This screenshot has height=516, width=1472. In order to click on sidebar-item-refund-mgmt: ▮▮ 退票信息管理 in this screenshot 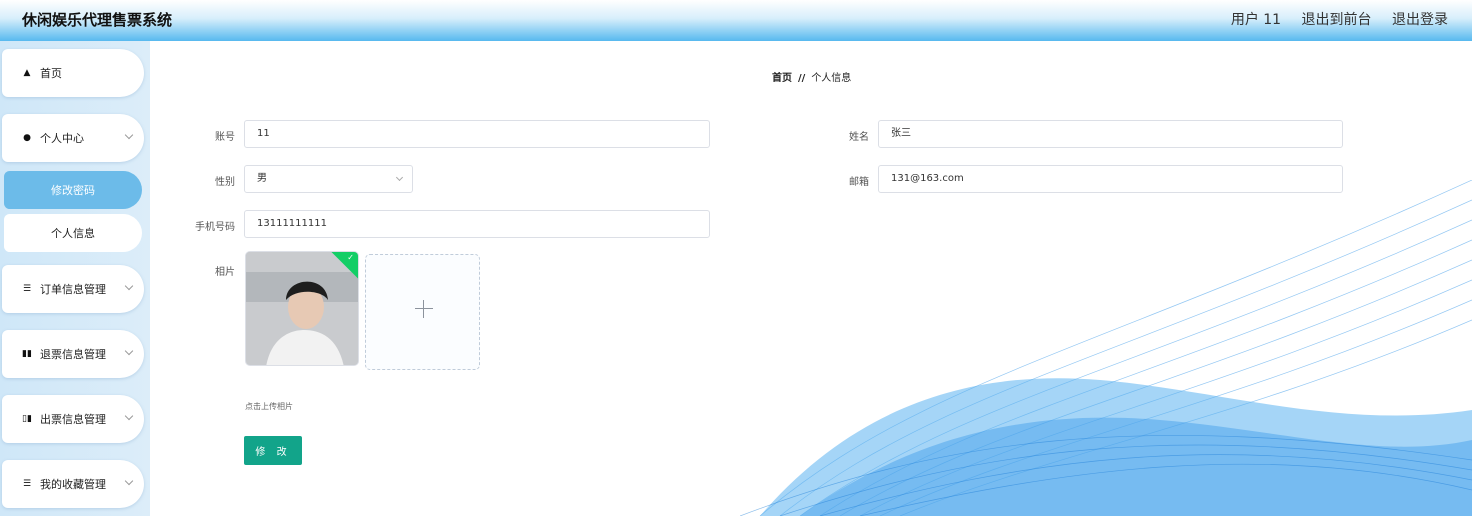, I will do `click(73, 354)`.